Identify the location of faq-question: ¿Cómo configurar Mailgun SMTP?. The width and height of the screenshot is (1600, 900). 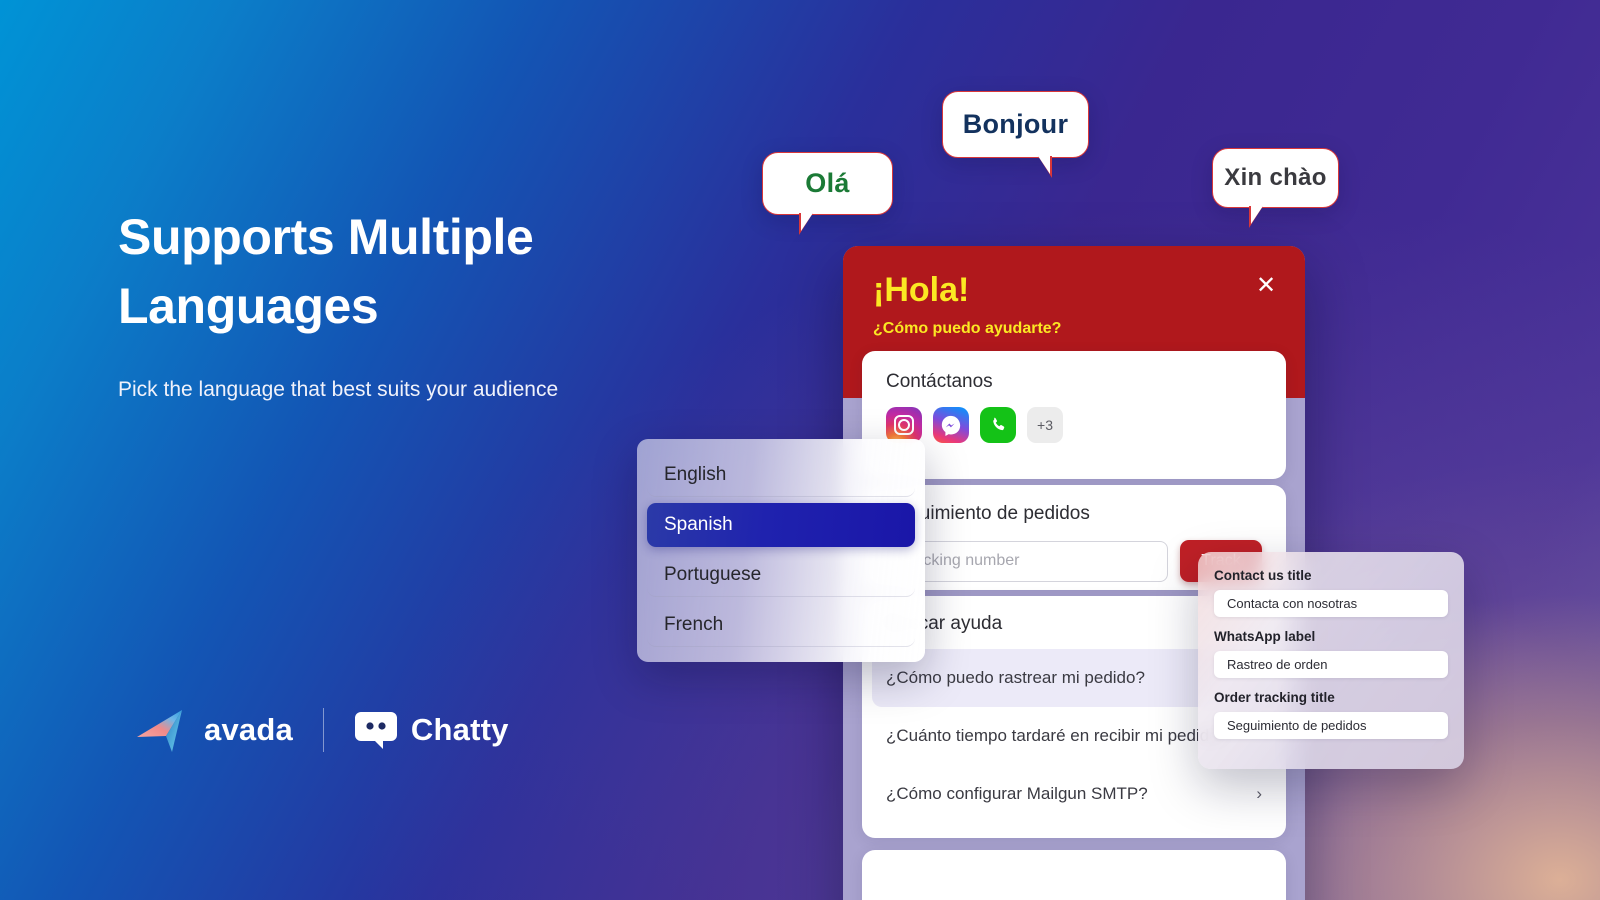
(1017, 793).